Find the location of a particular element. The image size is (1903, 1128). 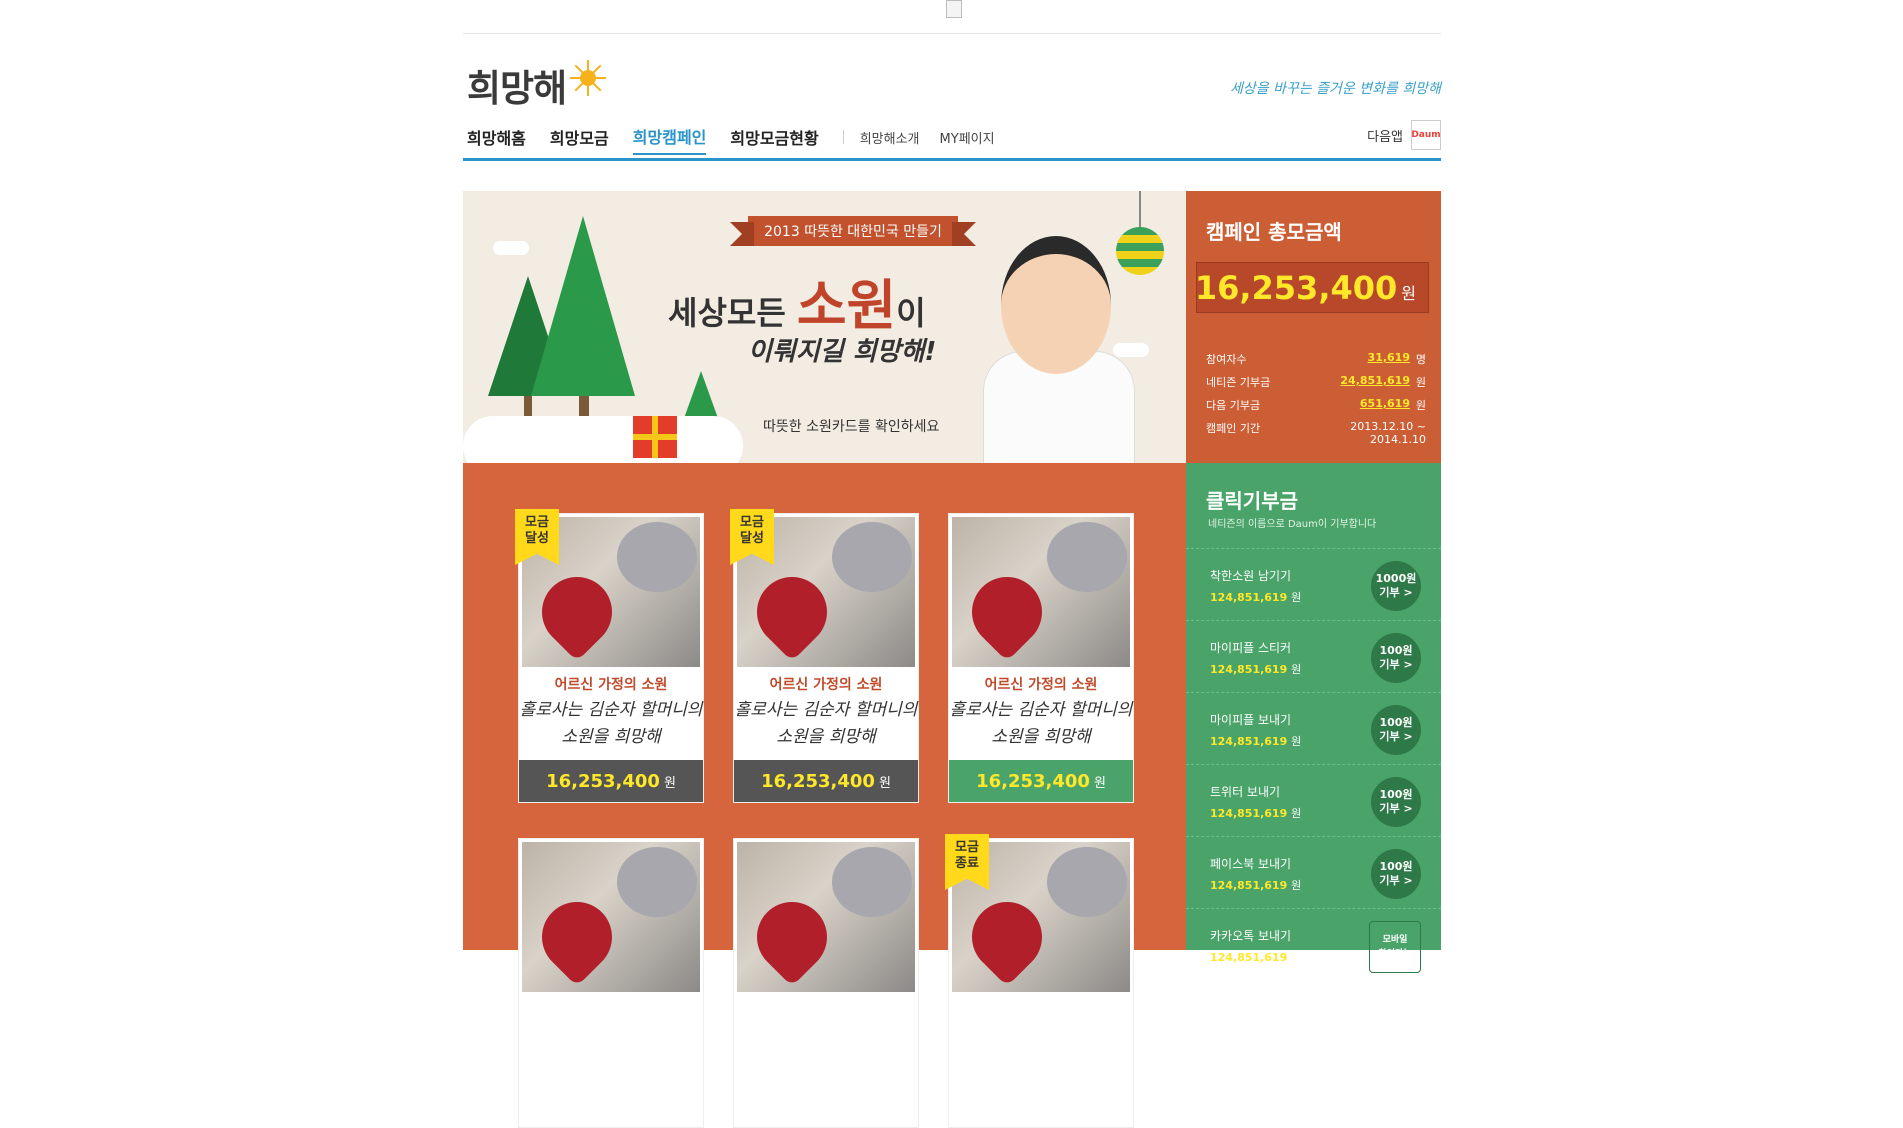

stat-participants: 참여자수 31,619 명 is located at coordinates (1316, 359).